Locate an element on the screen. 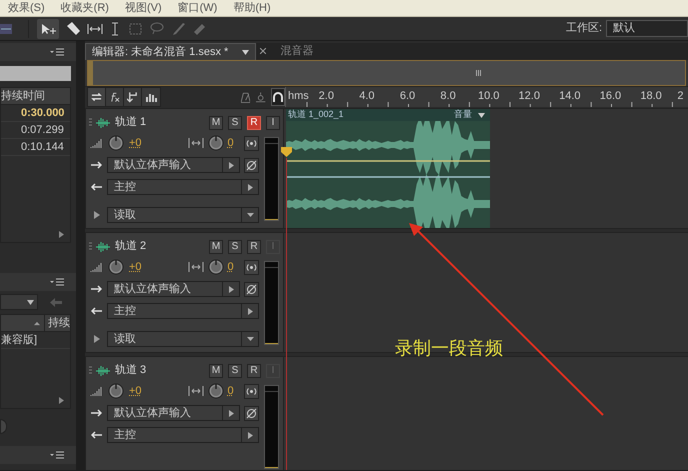  audio-clip: 轨道 1_002_1 音量 is located at coordinates (388, 168).